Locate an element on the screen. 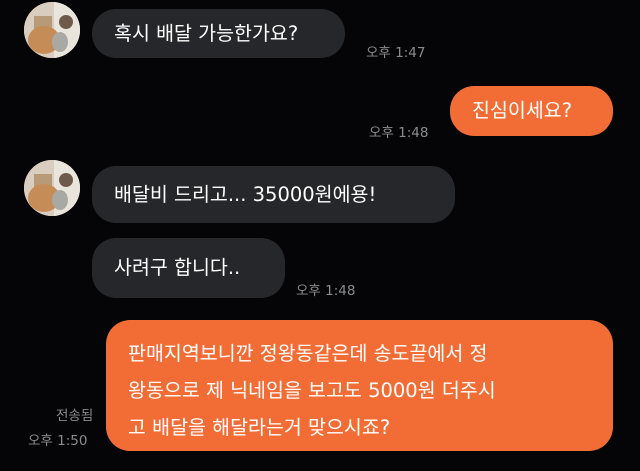 The height and width of the screenshot is (471, 640). message-text: 배달비 드리고... 35000원에용! is located at coordinates (245, 194).